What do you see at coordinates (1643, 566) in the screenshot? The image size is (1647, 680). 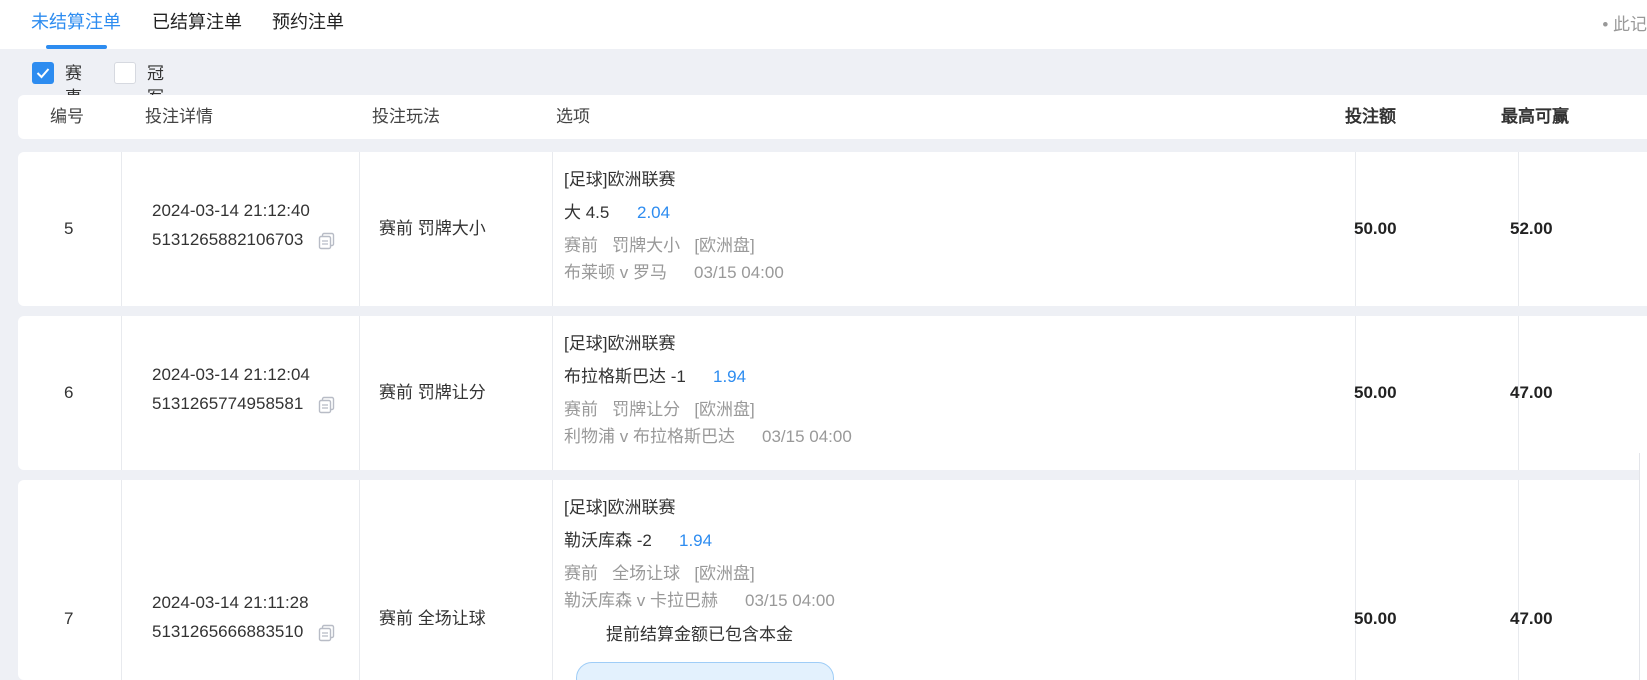 I see `scrollbar` at bounding box center [1643, 566].